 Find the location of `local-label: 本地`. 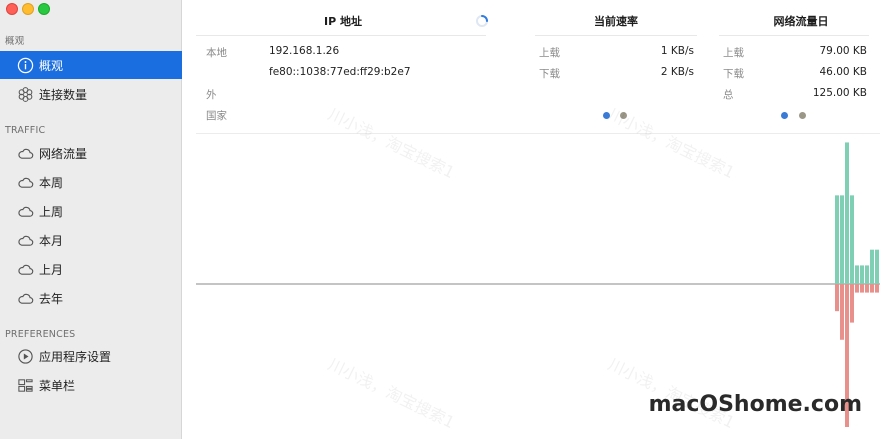

local-label: 本地 is located at coordinates (216, 53).